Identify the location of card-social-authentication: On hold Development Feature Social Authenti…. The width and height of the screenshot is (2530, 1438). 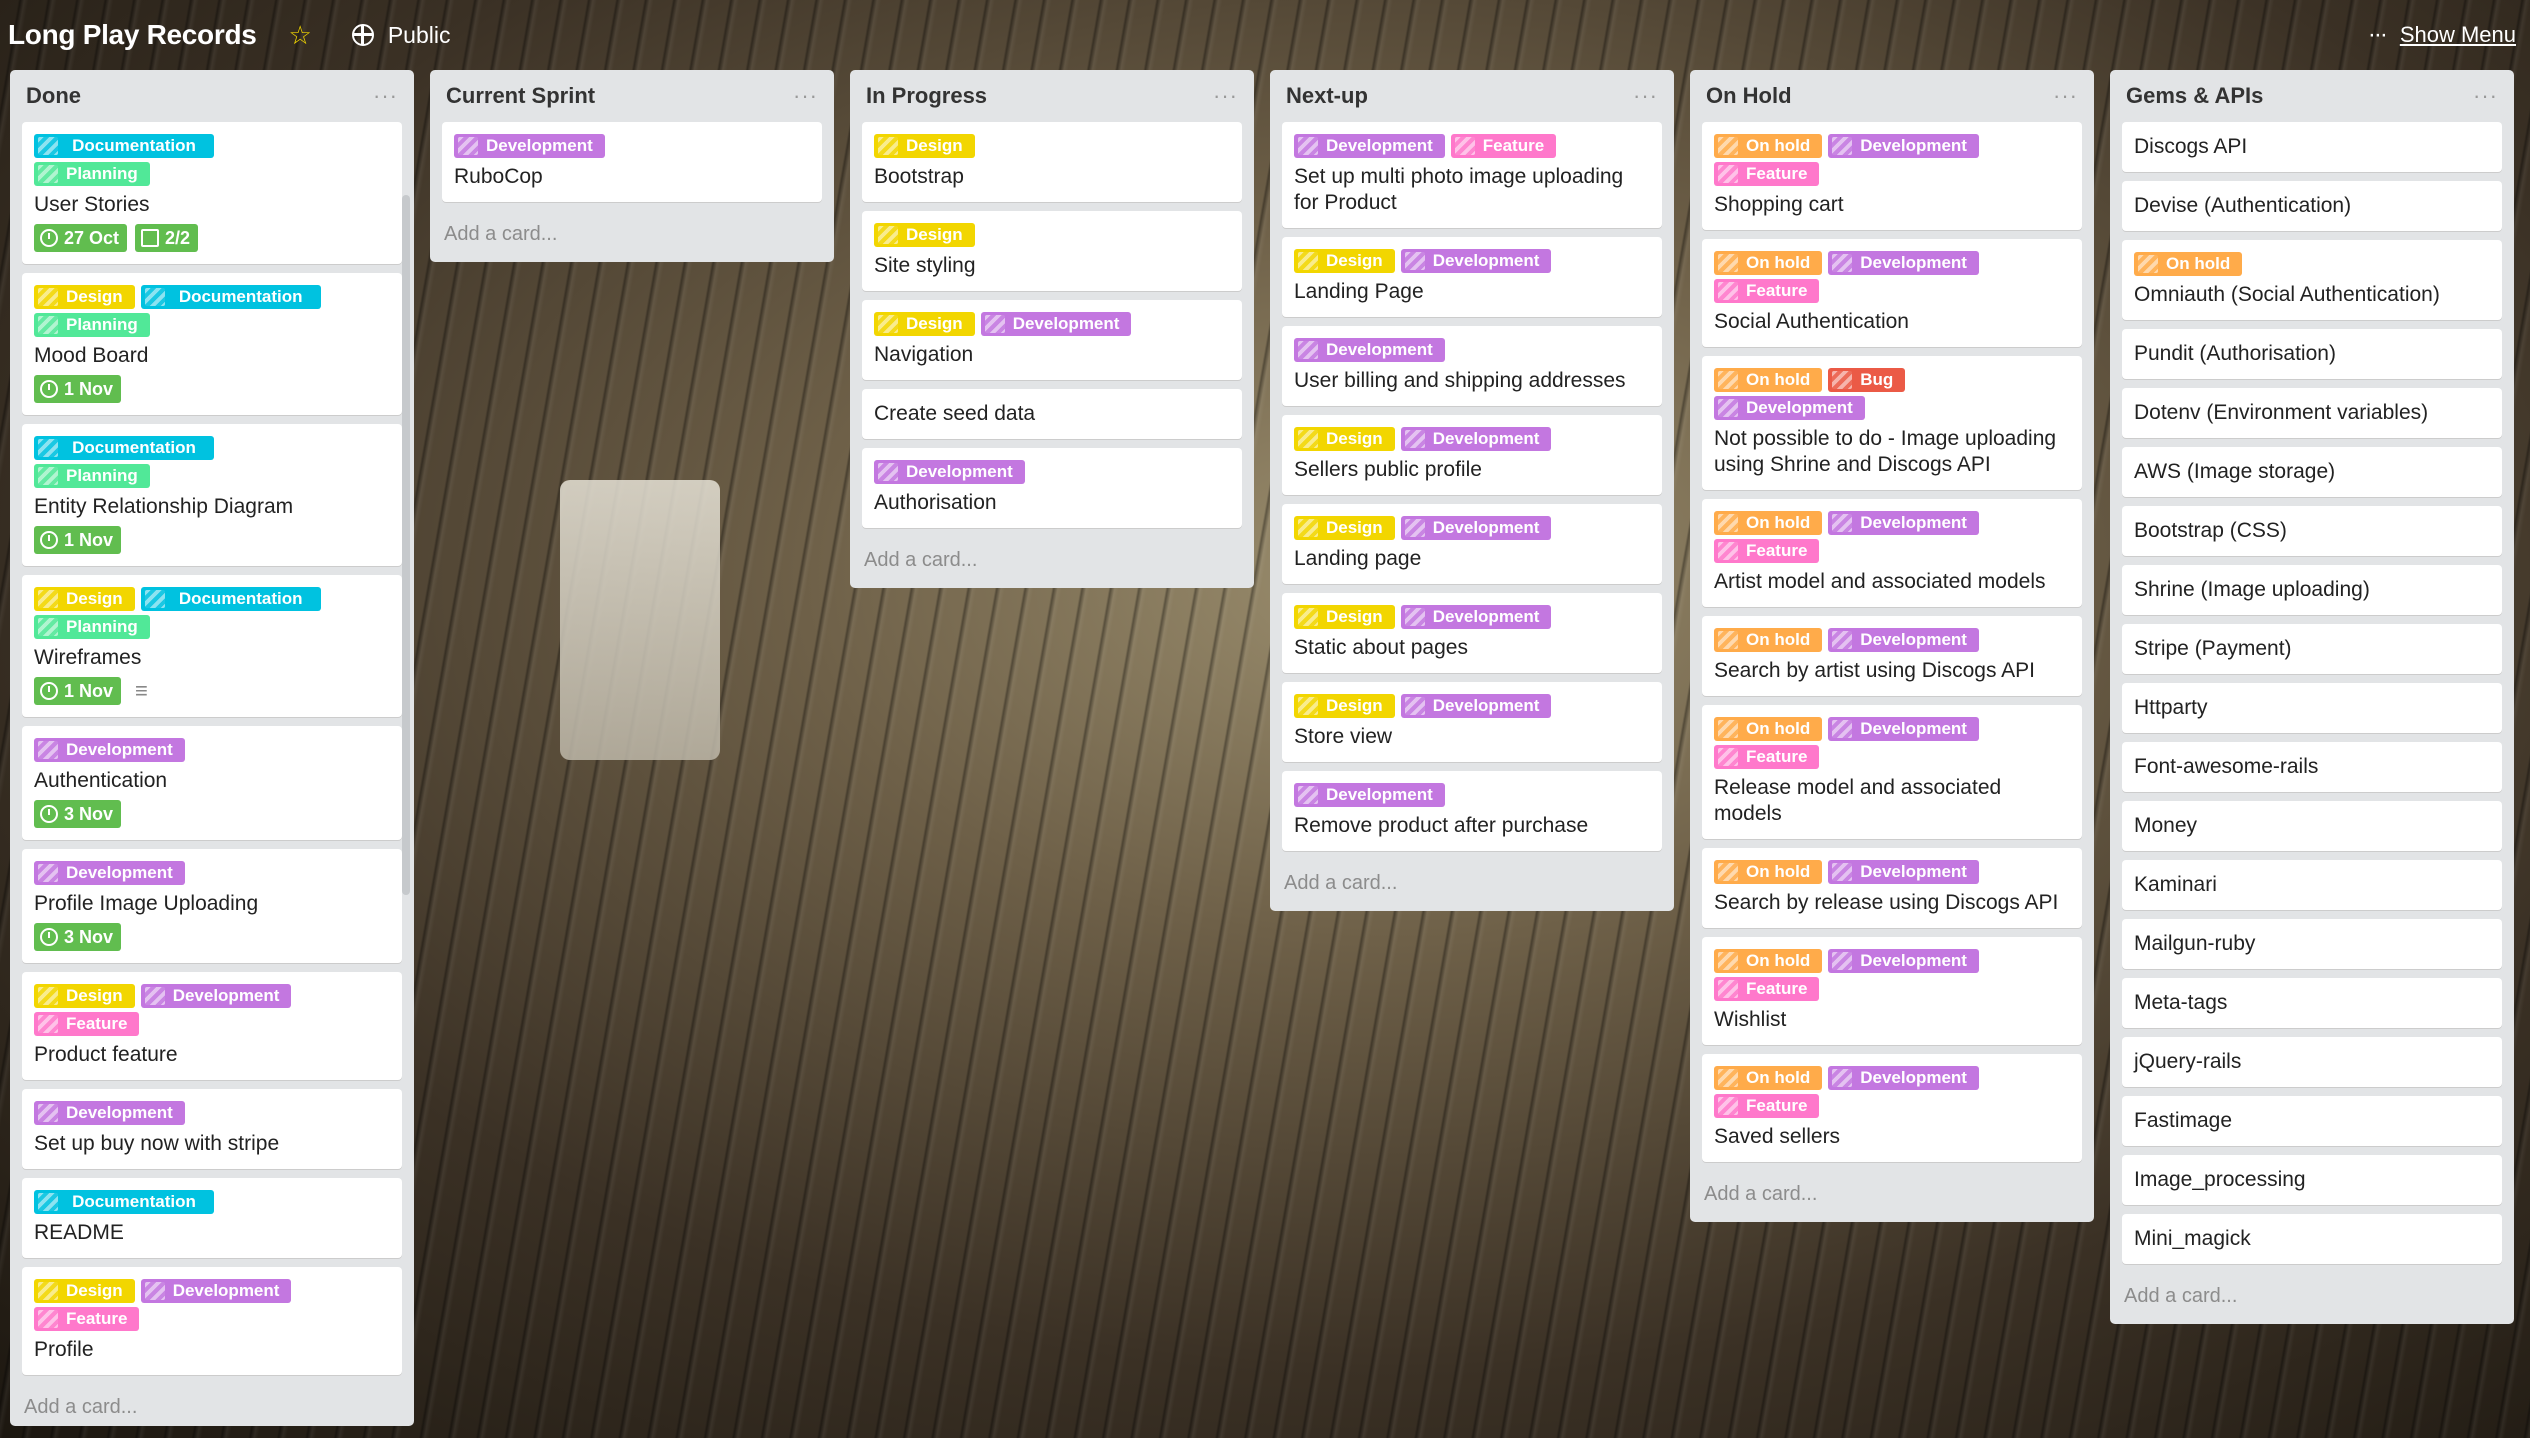
(1892, 293).